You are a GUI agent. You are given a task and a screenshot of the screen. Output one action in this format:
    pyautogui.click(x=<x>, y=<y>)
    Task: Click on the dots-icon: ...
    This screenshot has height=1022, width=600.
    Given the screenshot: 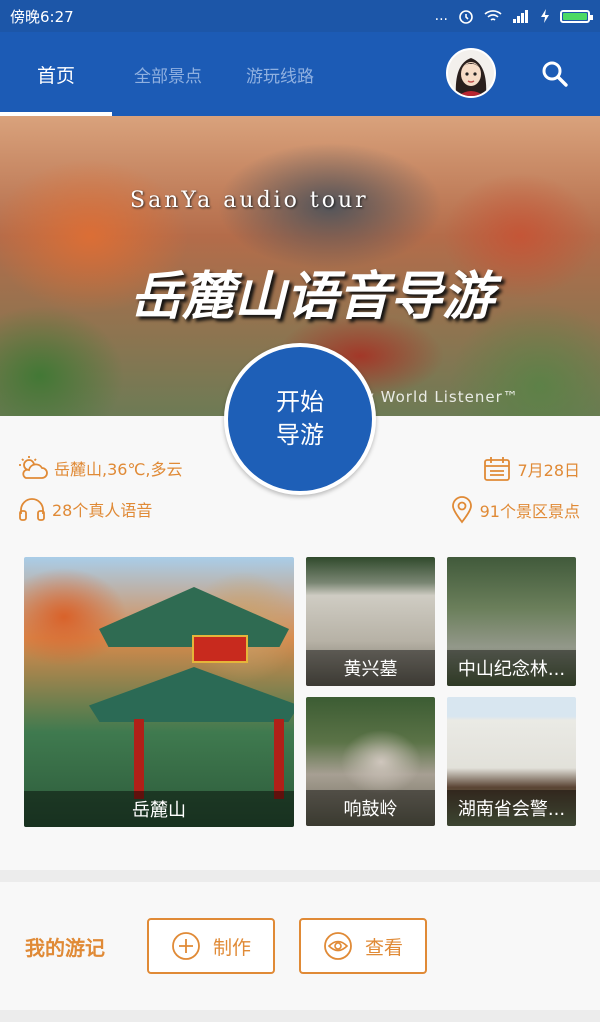 What is the action you would take?
    pyautogui.click(x=441, y=16)
    